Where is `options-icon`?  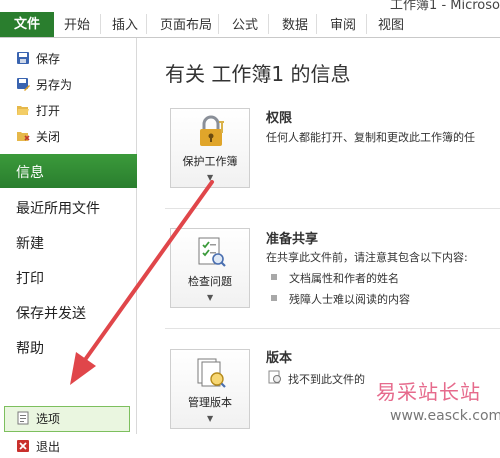
options-icon is located at coordinates (23, 418).